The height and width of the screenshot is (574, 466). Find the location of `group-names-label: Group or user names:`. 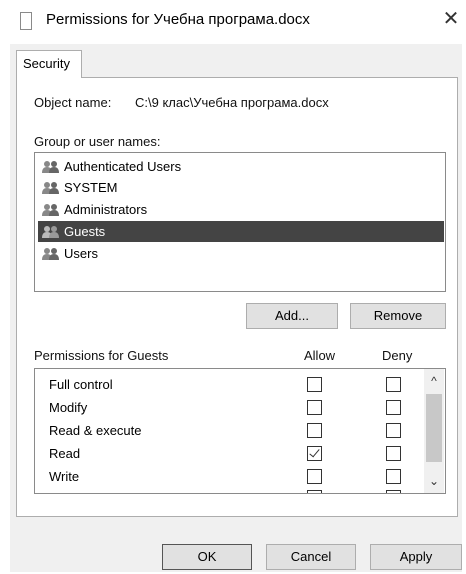

group-names-label: Group or user names: is located at coordinates (97, 141).